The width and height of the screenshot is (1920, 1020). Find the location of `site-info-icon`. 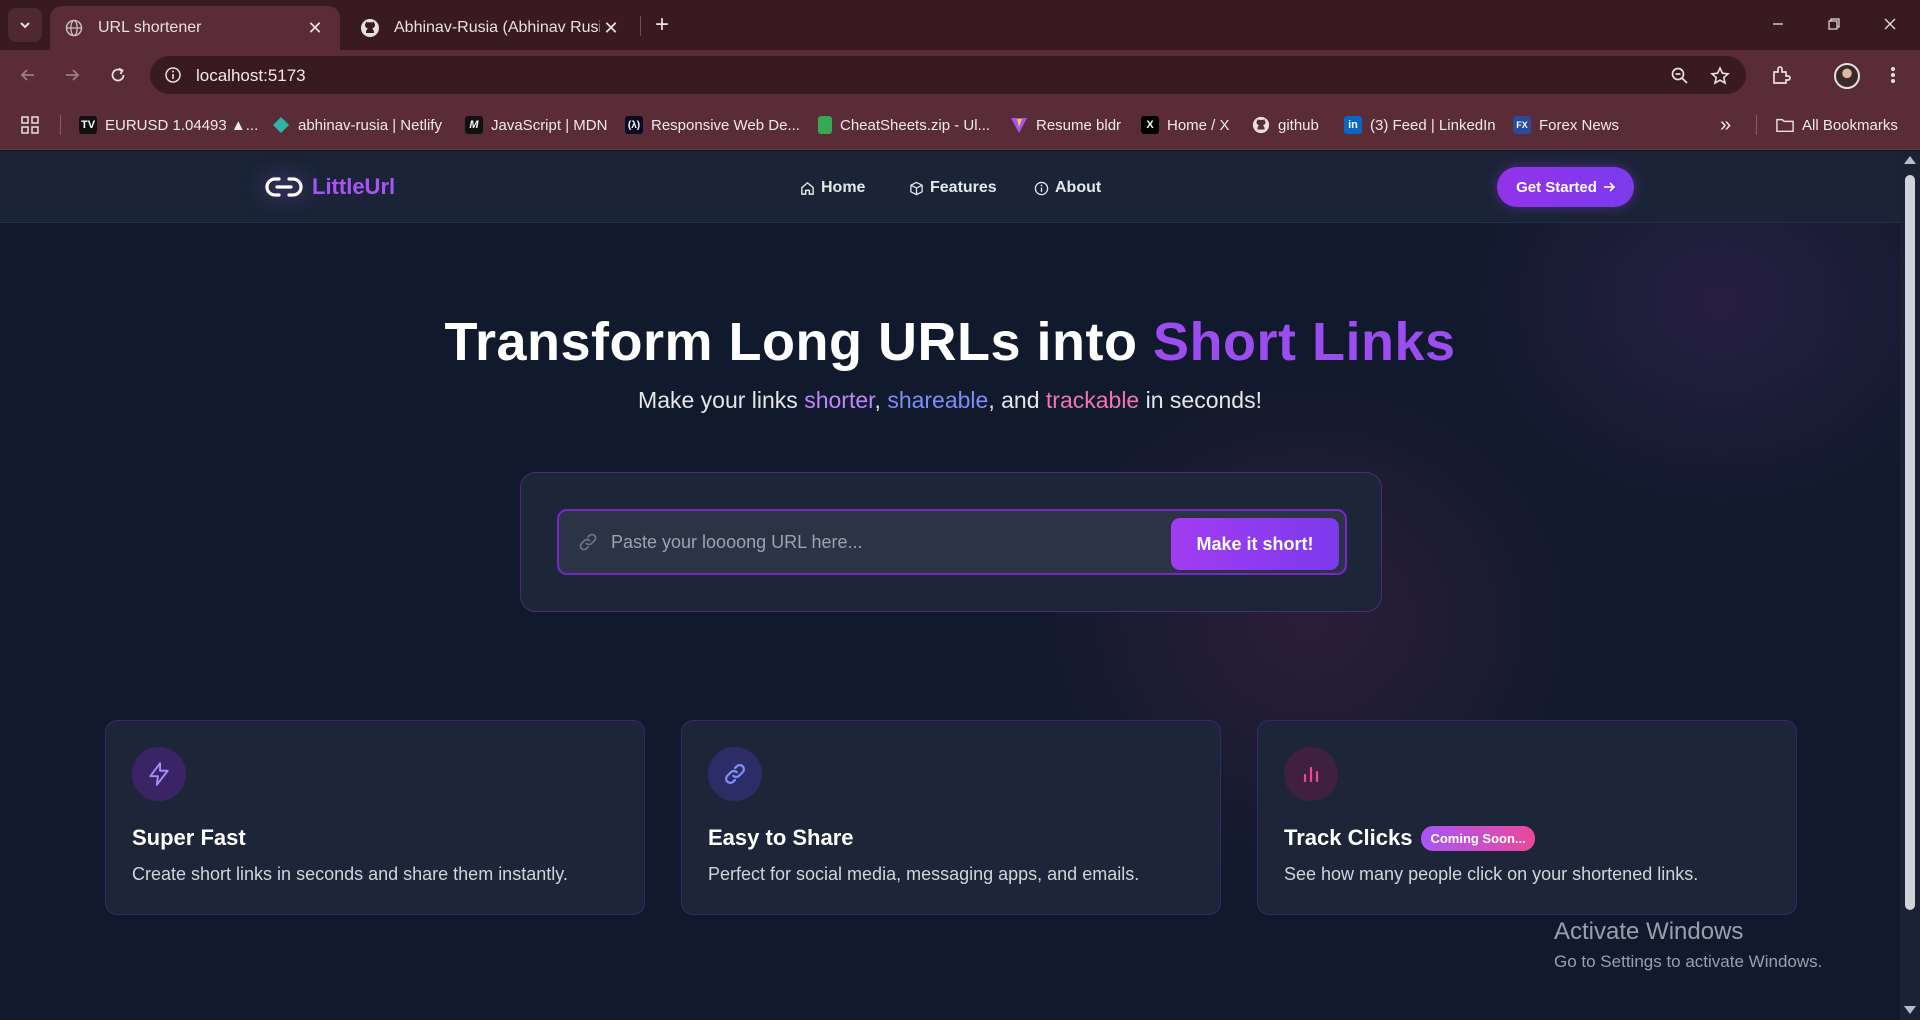

site-info-icon is located at coordinates (173, 75).